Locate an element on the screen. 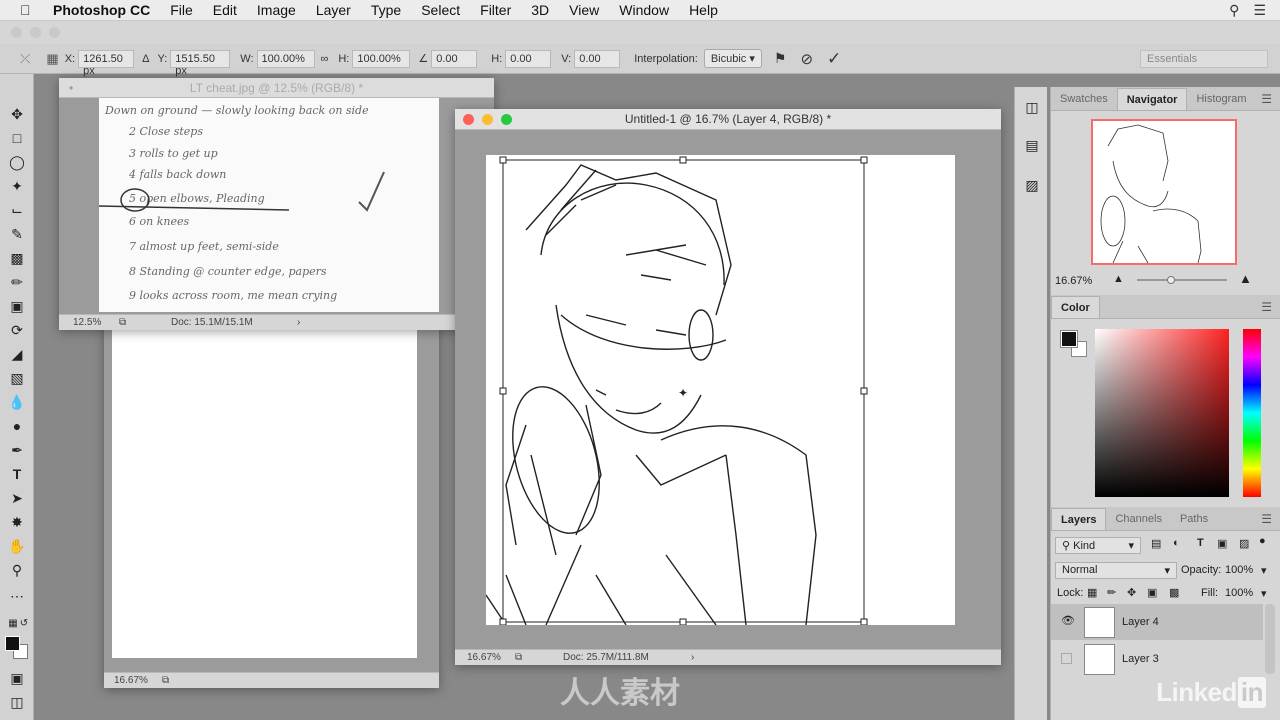 This screenshot has width=1280, height=720. zoom-slider-thumb is located at coordinates (1171, 280).